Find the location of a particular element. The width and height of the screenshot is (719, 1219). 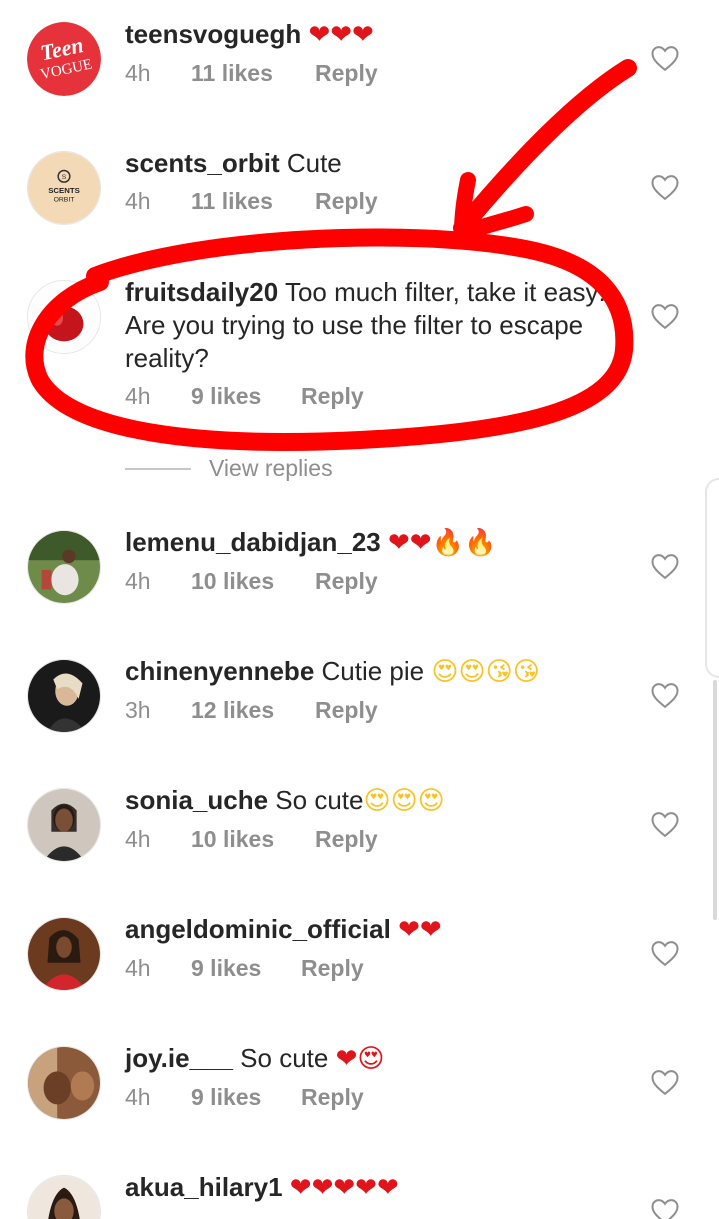

avatar-lemenu-dabidjan is located at coordinates (64, 567).